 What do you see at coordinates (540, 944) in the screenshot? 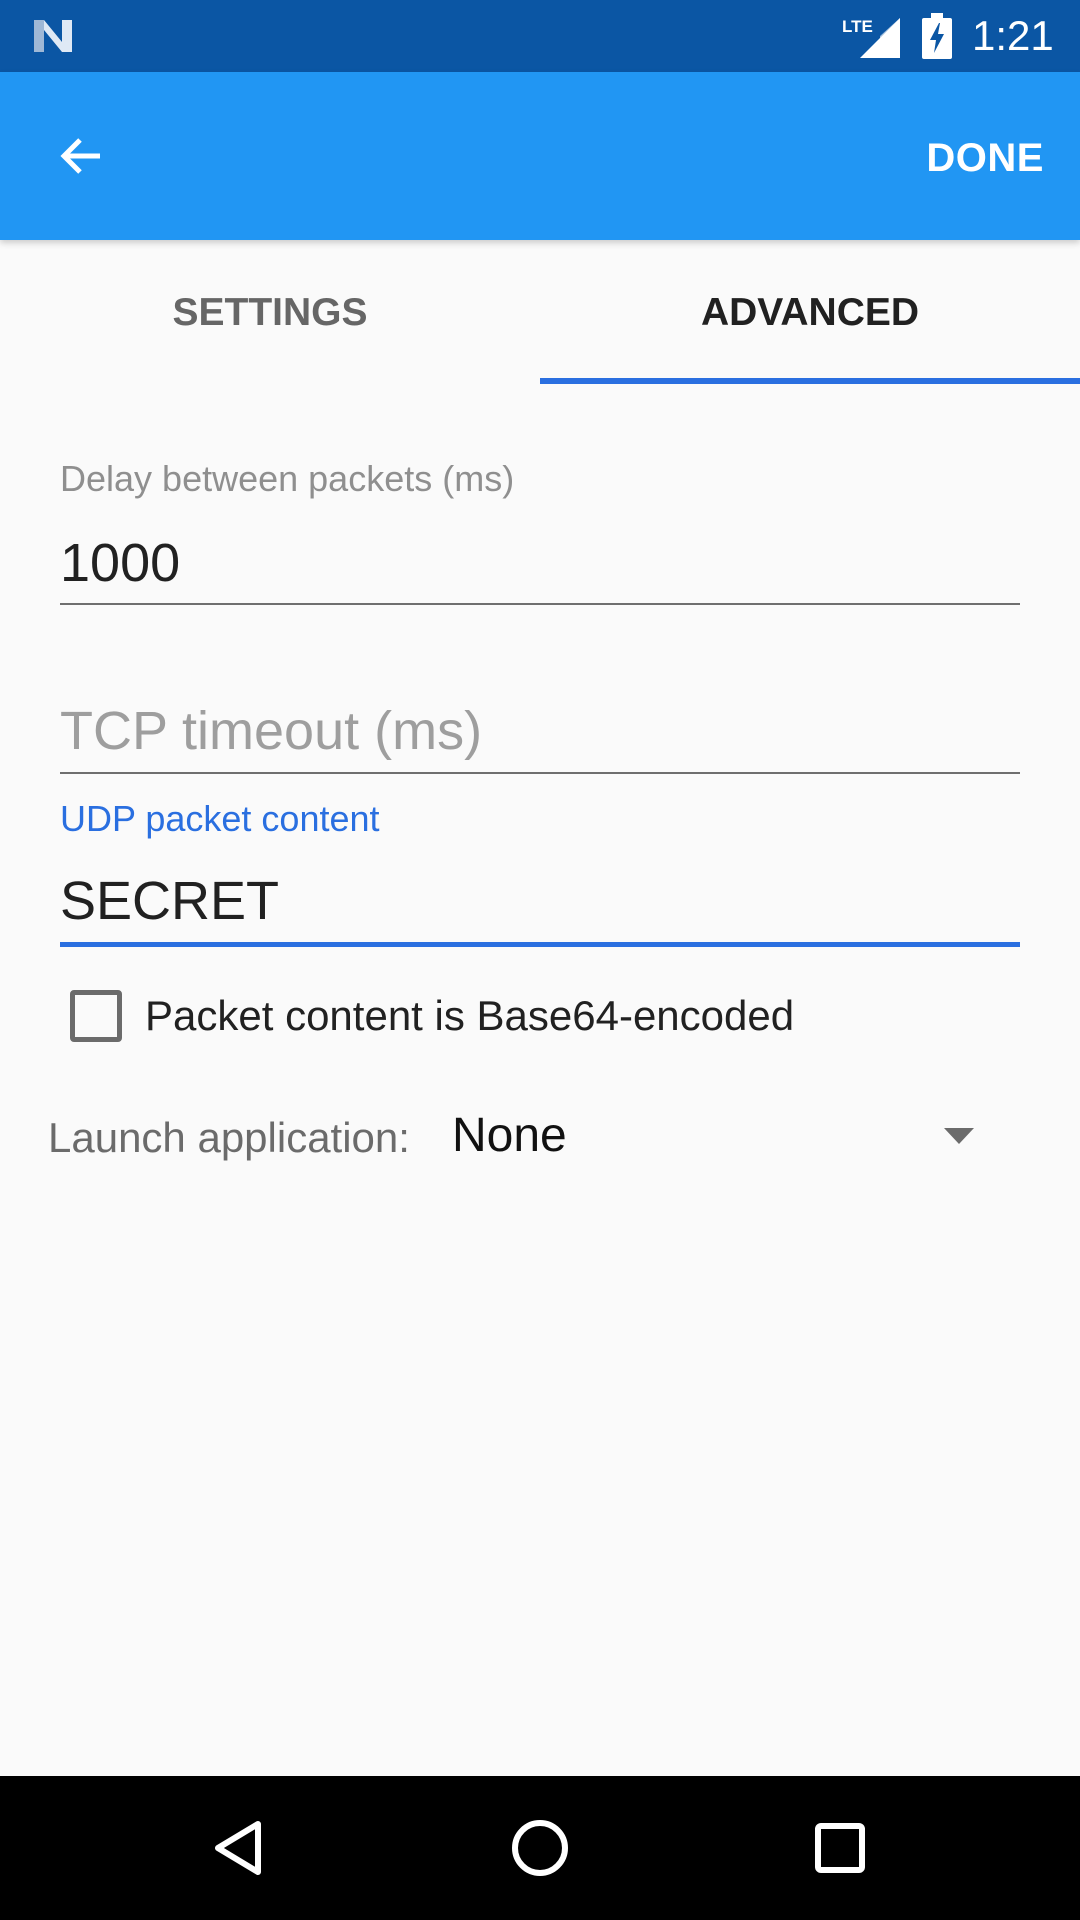
I see `udp-content-underline` at bounding box center [540, 944].